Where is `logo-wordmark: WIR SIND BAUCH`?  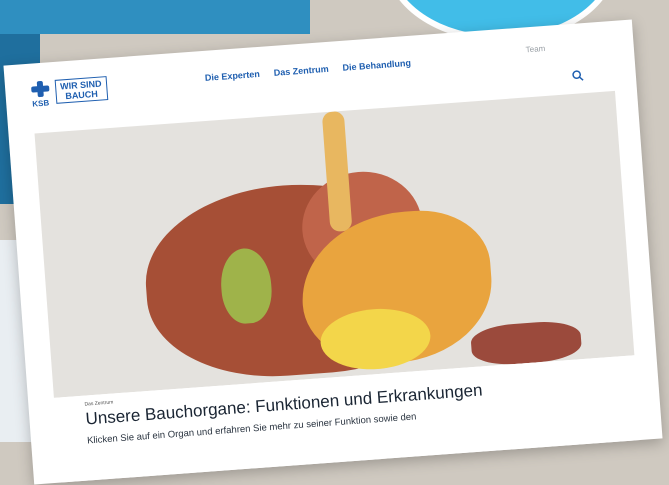
logo-wordmark: WIR SIND BAUCH is located at coordinates (81, 90).